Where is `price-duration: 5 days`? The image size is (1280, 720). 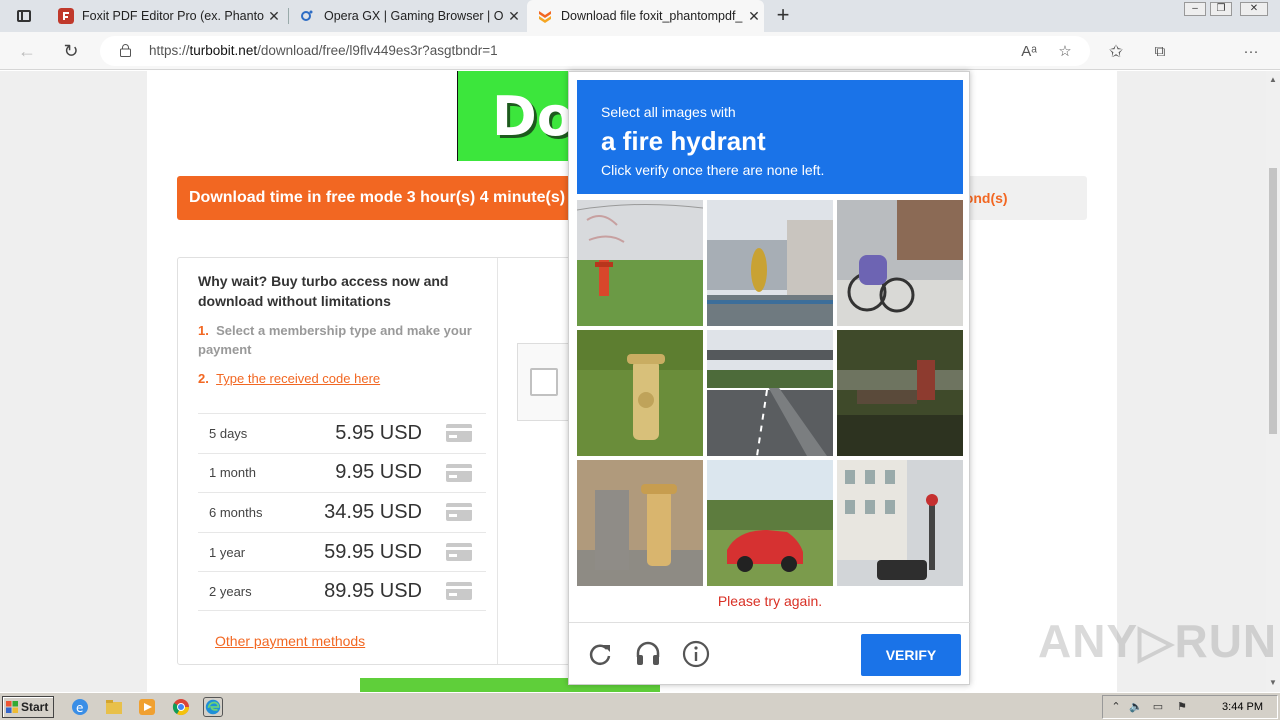 price-duration: 5 days is located at coordinates (228, 433).